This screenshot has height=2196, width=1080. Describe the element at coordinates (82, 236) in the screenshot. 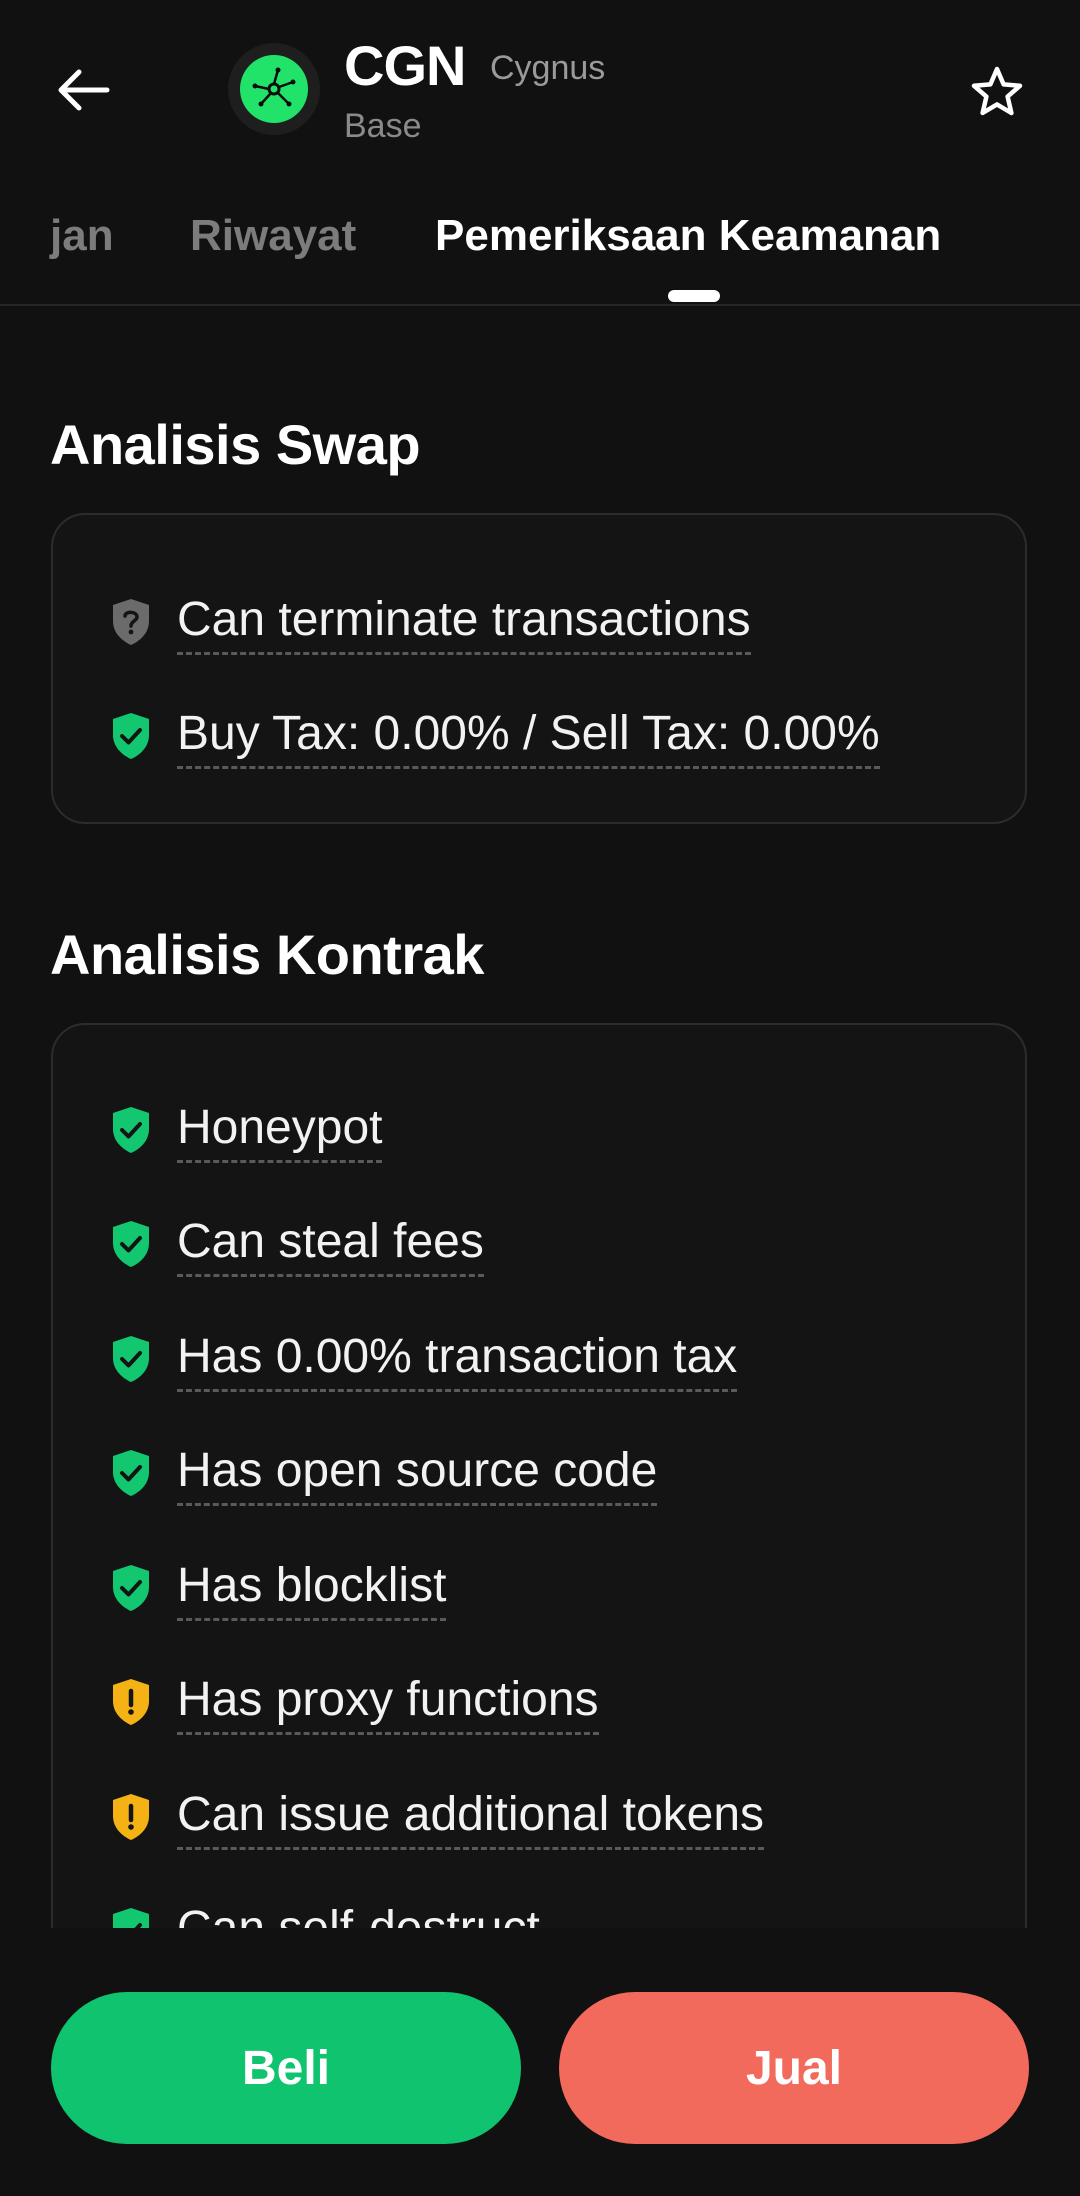

I see `tab-partial: jan` at that location.